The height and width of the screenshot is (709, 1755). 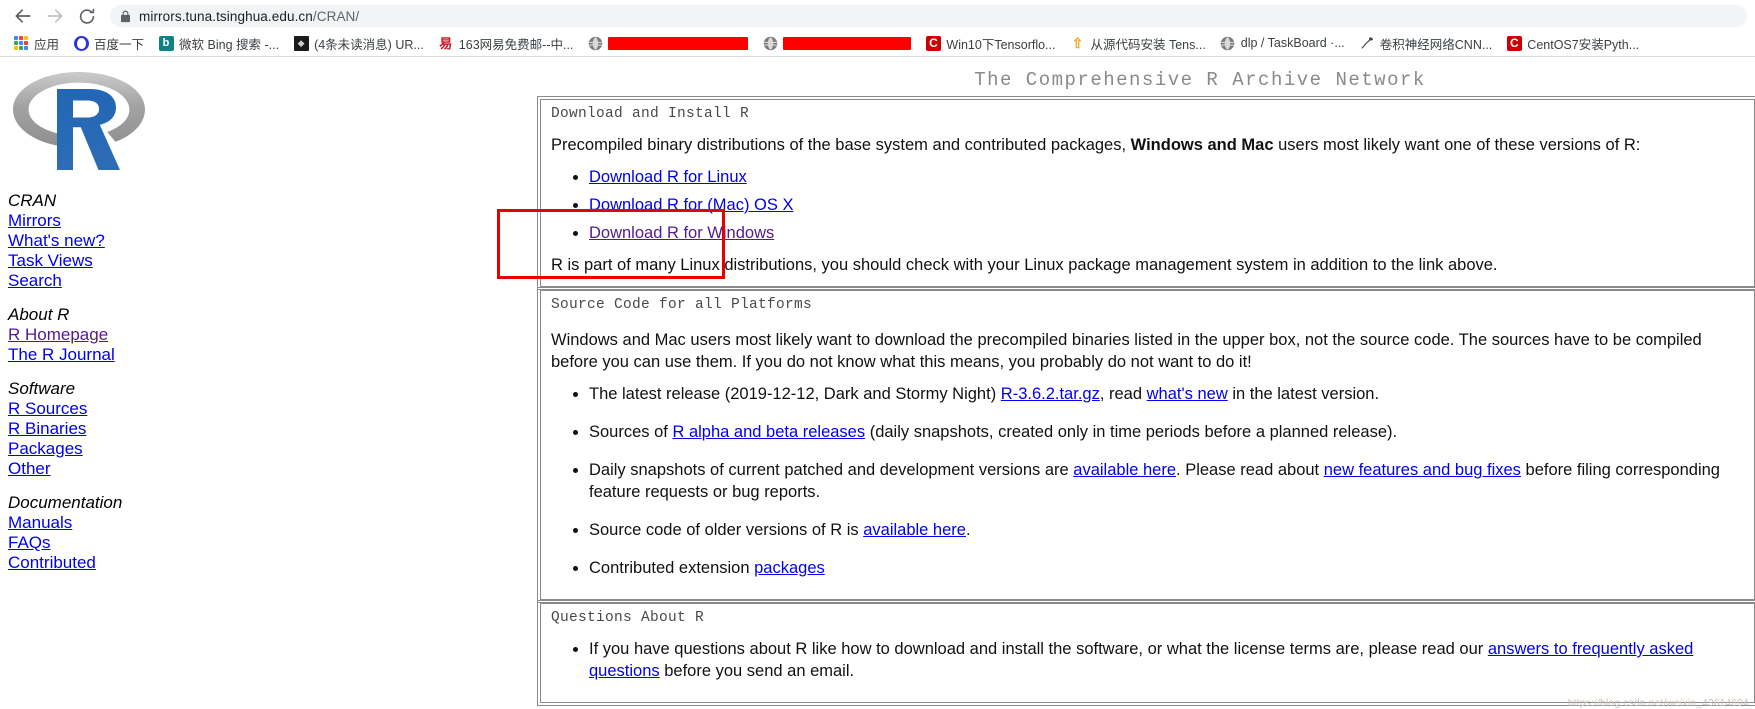 I want to click on download-r-macosx-link: Download R for (Mac) OS X, so click(x=691, y=205).